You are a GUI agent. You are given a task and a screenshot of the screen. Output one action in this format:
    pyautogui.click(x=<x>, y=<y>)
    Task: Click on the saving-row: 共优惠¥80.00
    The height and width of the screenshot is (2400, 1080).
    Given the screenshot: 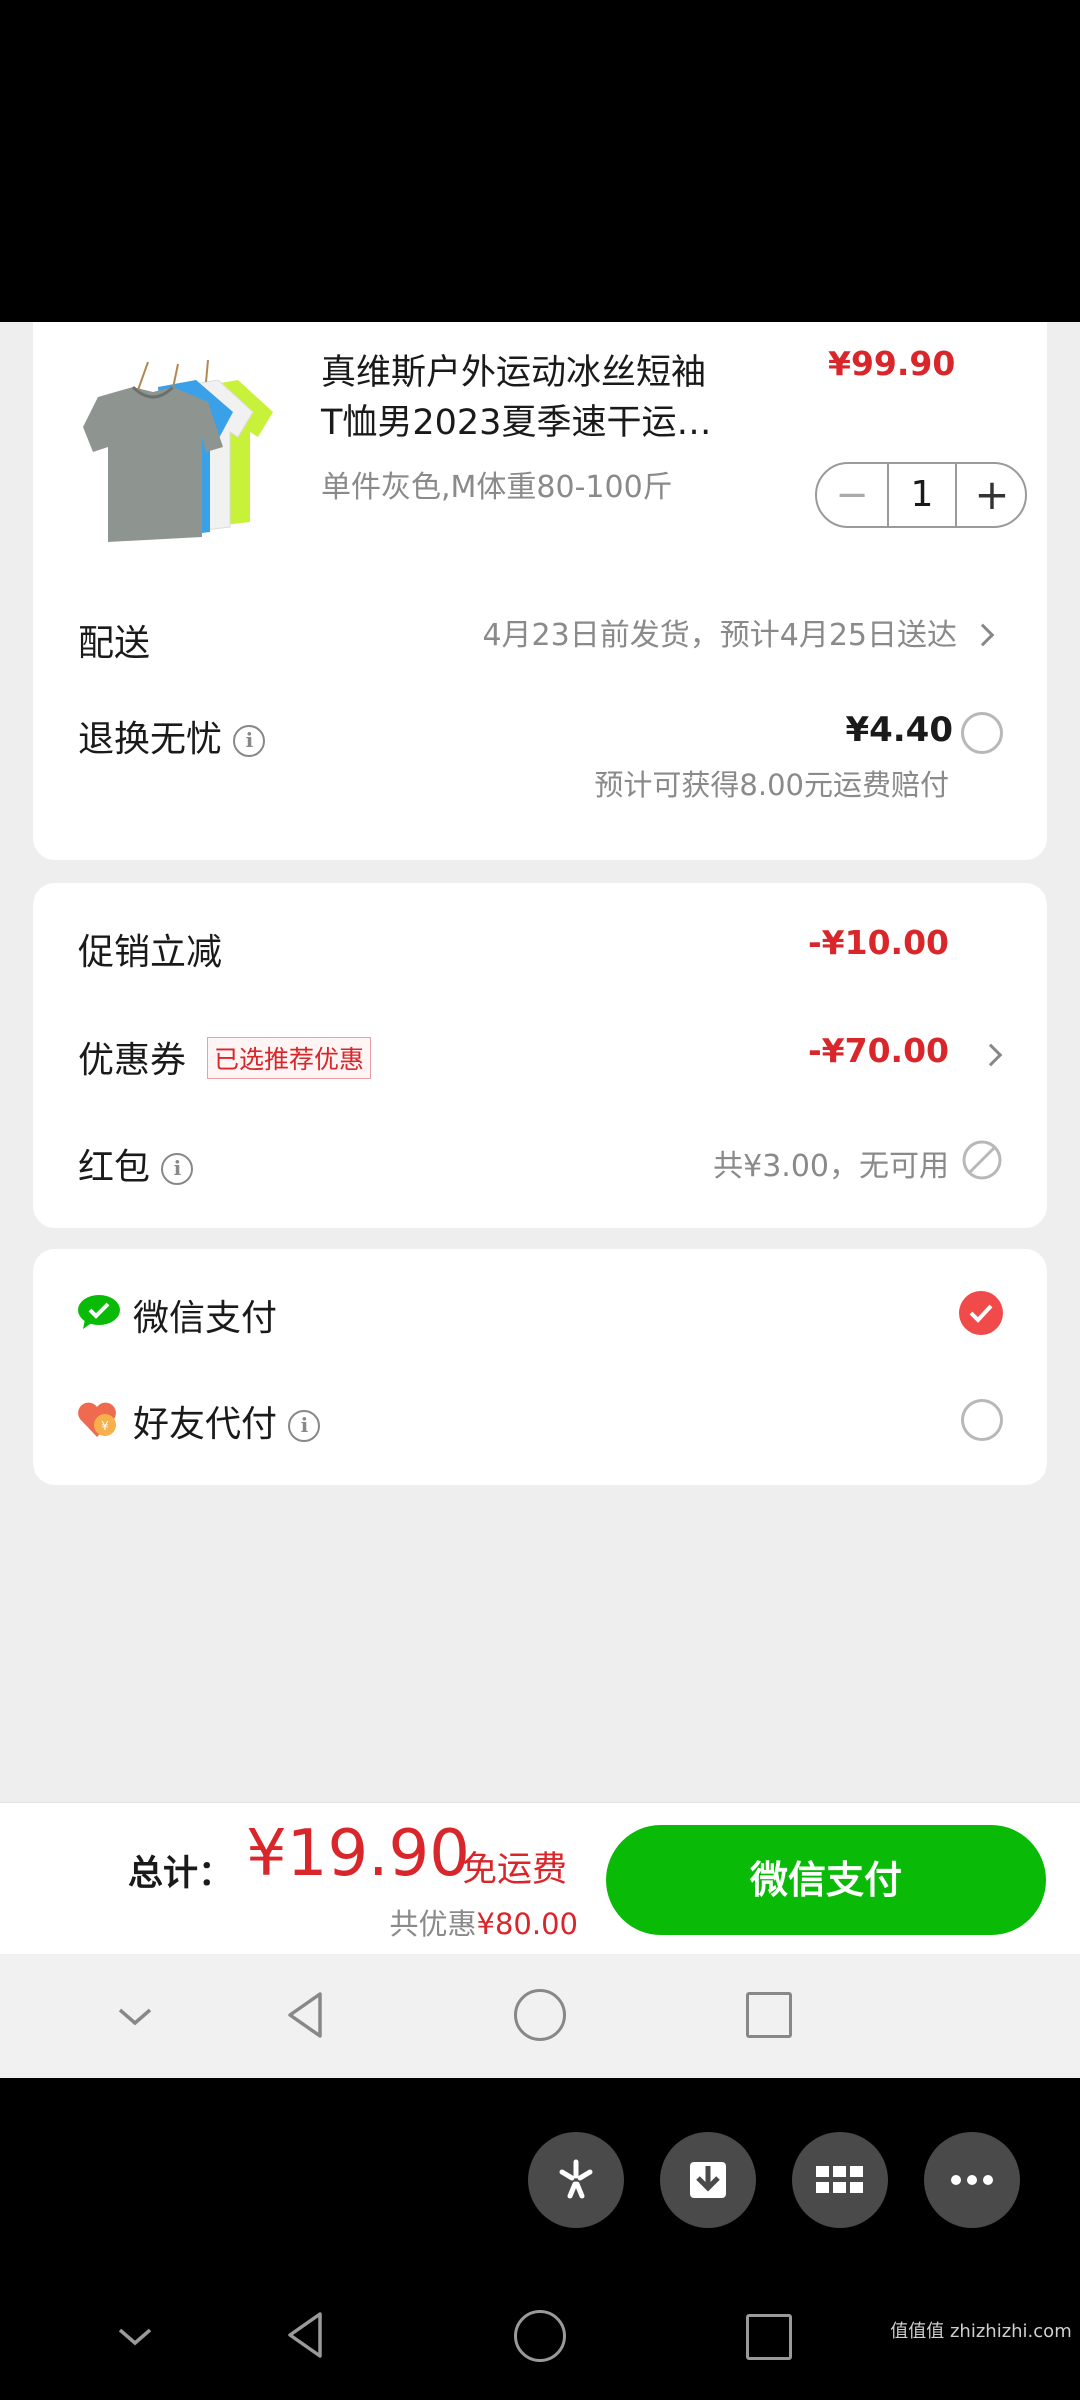 What is the action you would take?
    pyautogui.click(x=484, y=1922)
    